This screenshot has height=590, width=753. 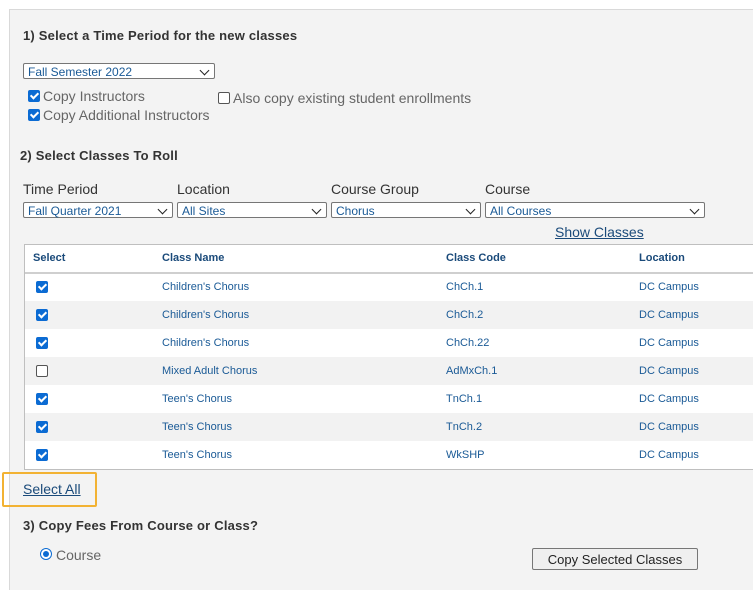 I want to click on new-time-period-select: Fall Semester 2022, so click(x=119, y=71).